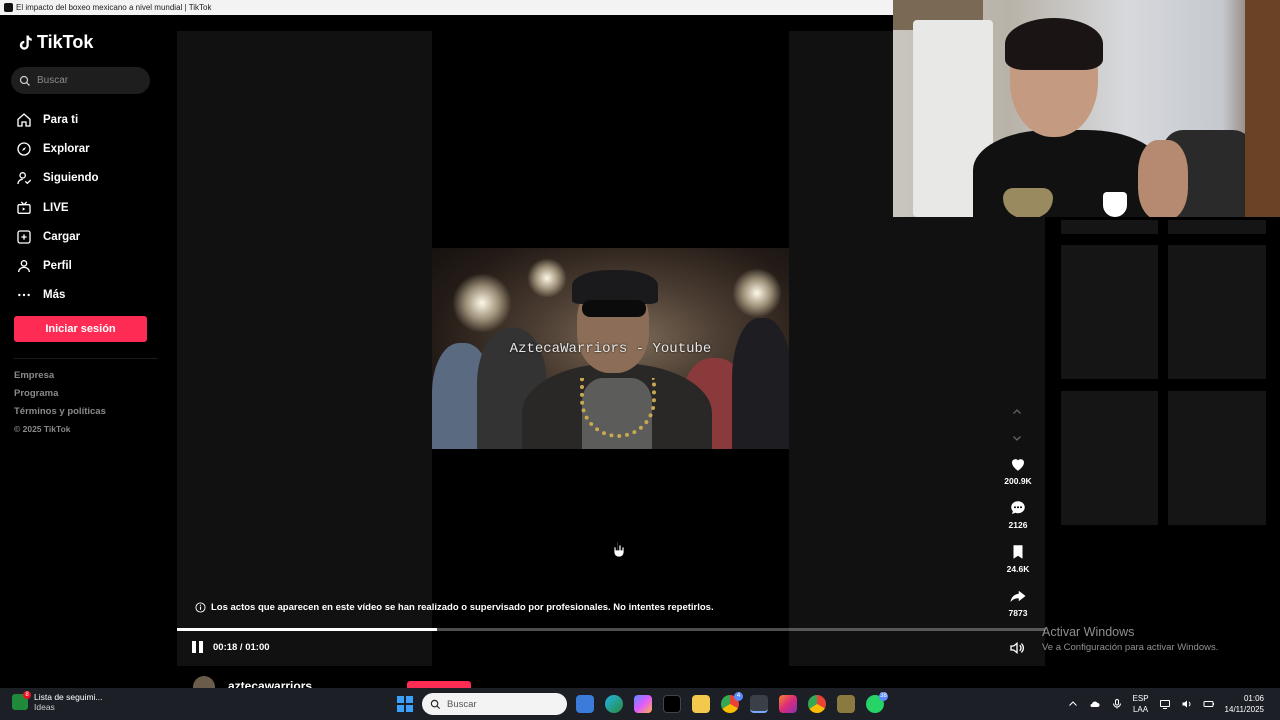  I want to click on like-button: 200.9K, so click(1018, 477).